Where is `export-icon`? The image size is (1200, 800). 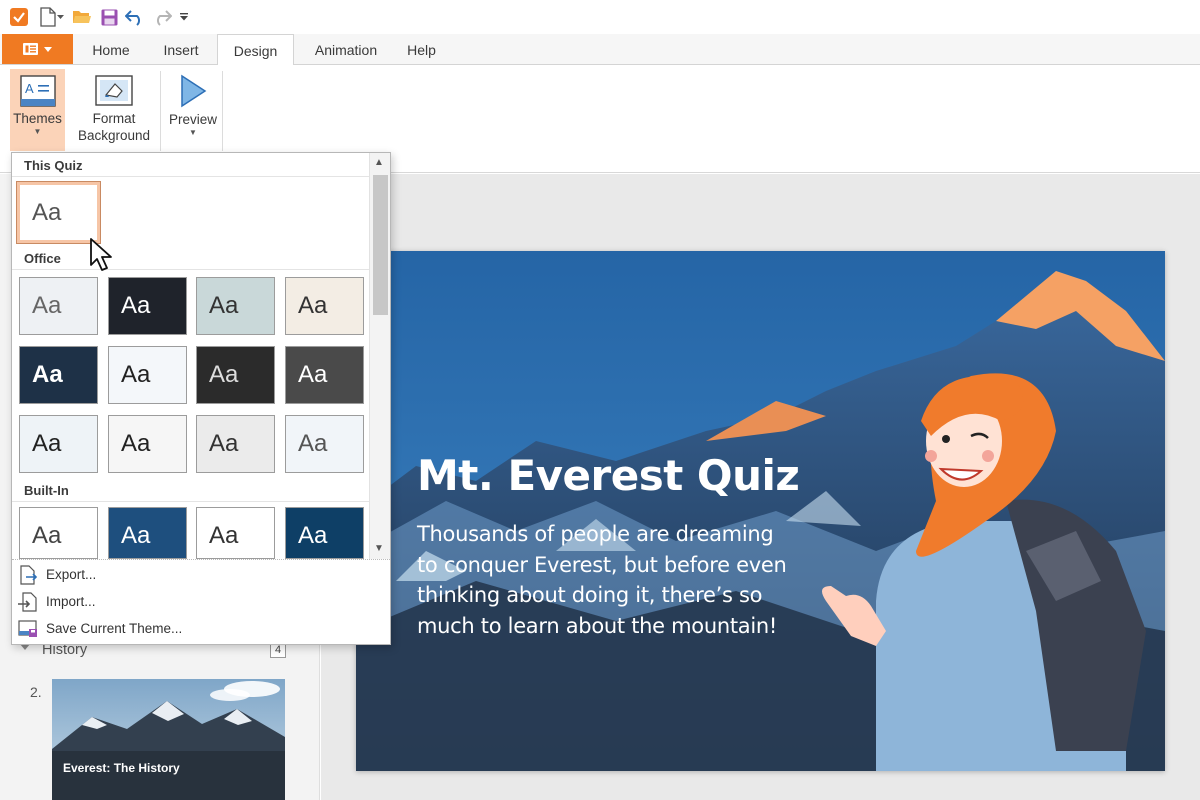 export-icon is located at coordinates (29, 575).